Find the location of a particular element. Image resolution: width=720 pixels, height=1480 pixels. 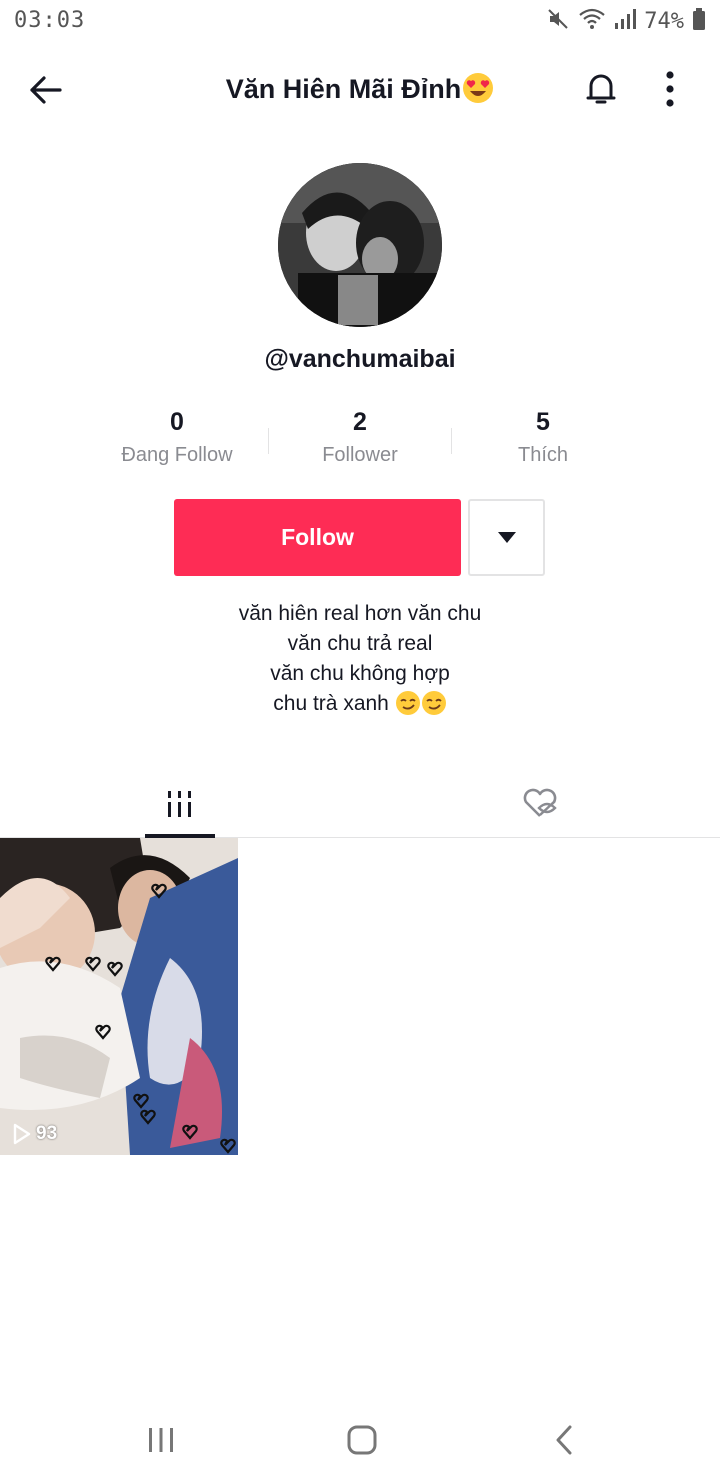

tab-videos is located at coordinates (180, 804).